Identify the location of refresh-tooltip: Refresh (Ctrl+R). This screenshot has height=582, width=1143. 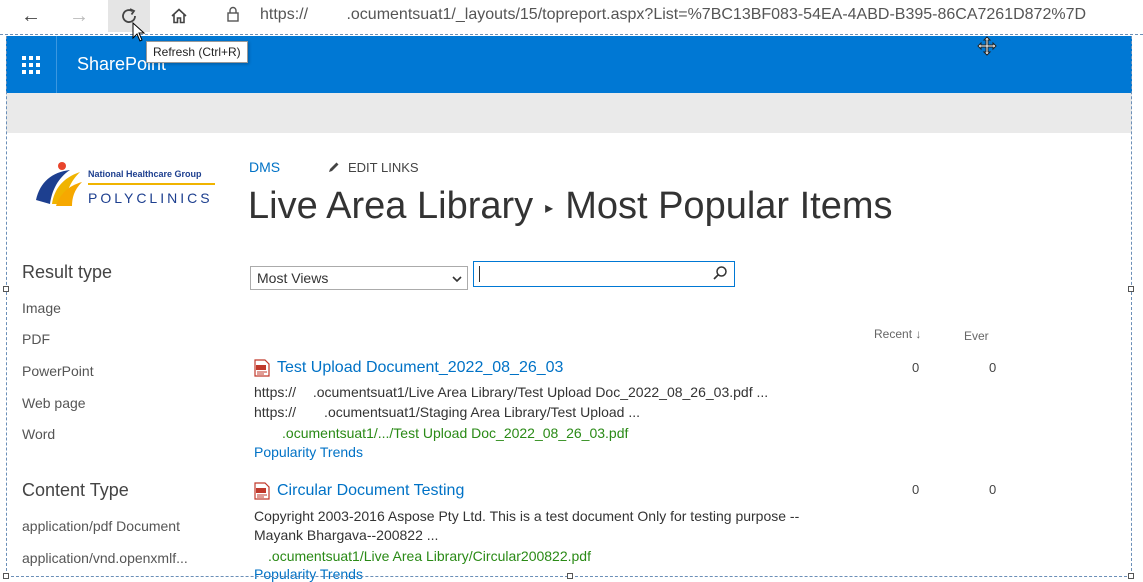
(197, 52).